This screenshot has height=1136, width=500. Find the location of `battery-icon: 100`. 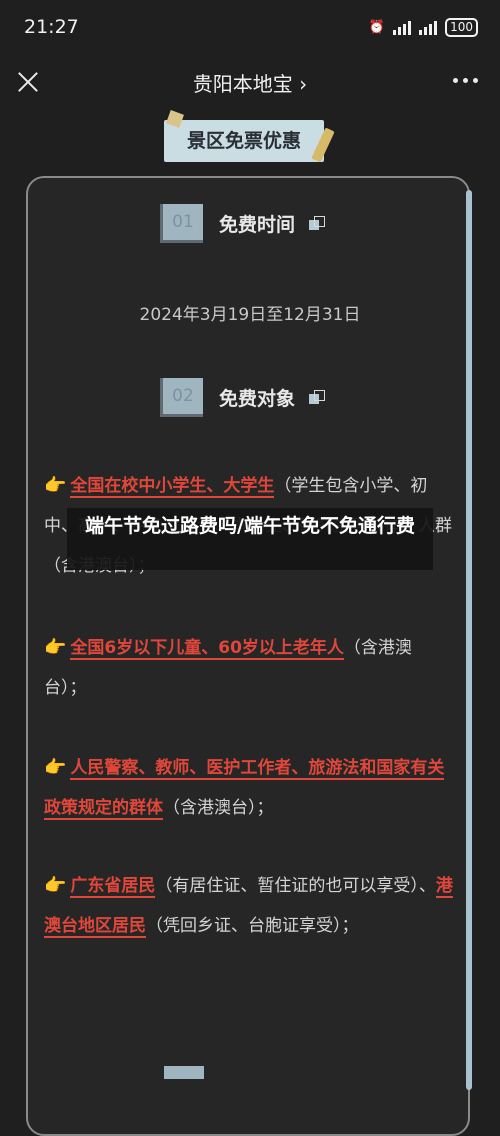

battery-icon: 100 is located at coordinates (461, 27).